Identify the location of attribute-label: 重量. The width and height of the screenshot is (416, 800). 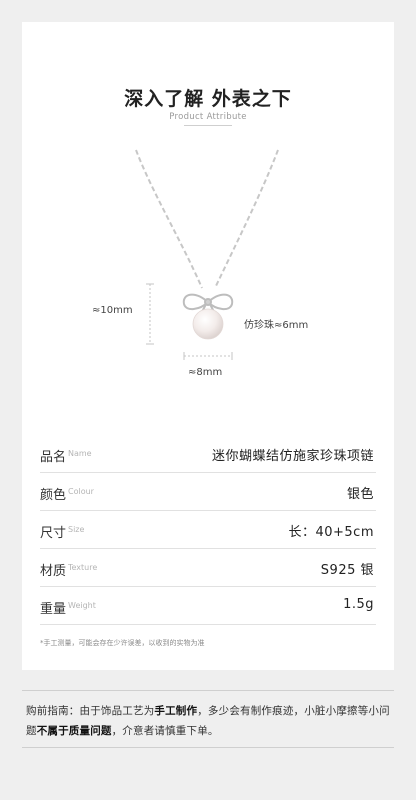
(53, 609).